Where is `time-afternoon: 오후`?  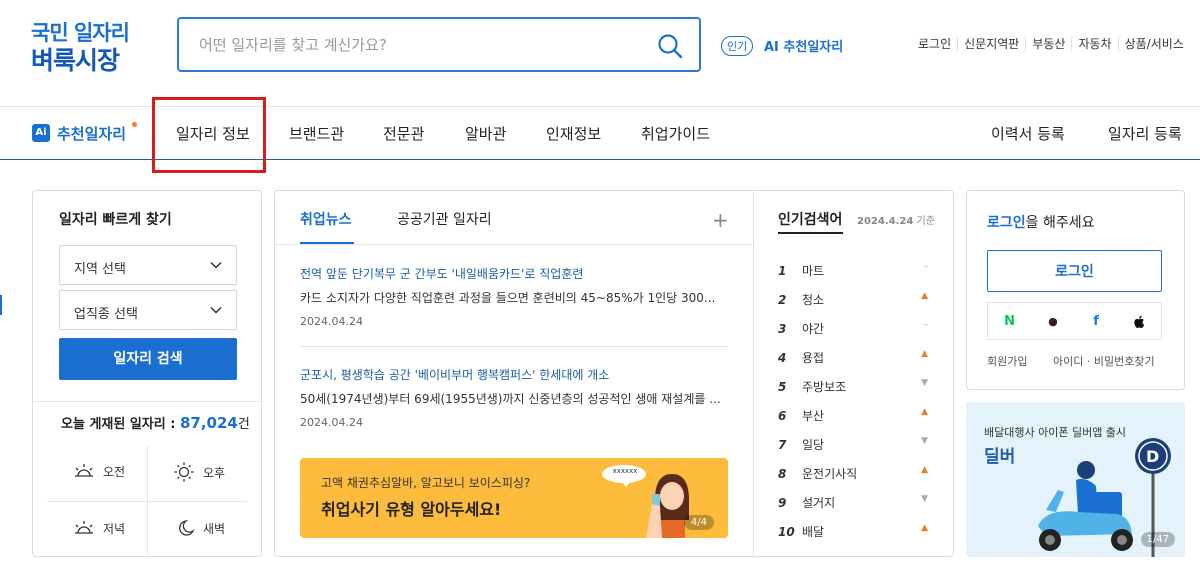 time-afternoon: 오후 is located at coordinates (199, 472).